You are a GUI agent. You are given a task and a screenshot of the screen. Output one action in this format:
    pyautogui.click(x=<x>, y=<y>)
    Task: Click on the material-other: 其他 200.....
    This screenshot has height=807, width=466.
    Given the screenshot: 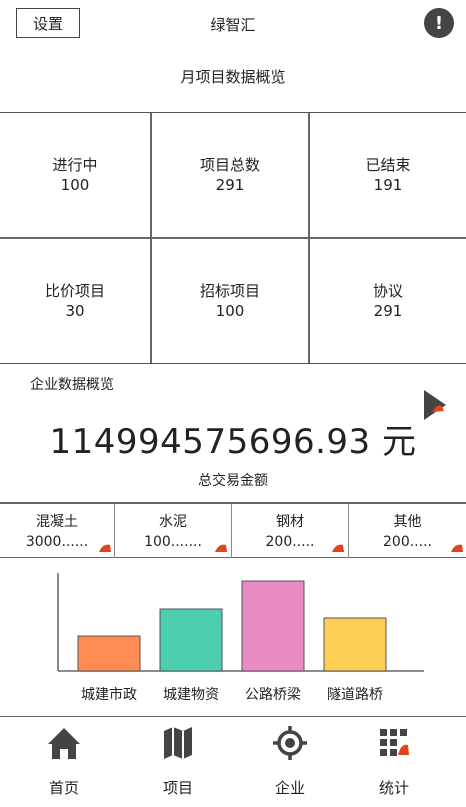 What is the action you would take?
    pyautogui.click(x=407, y=531)
    